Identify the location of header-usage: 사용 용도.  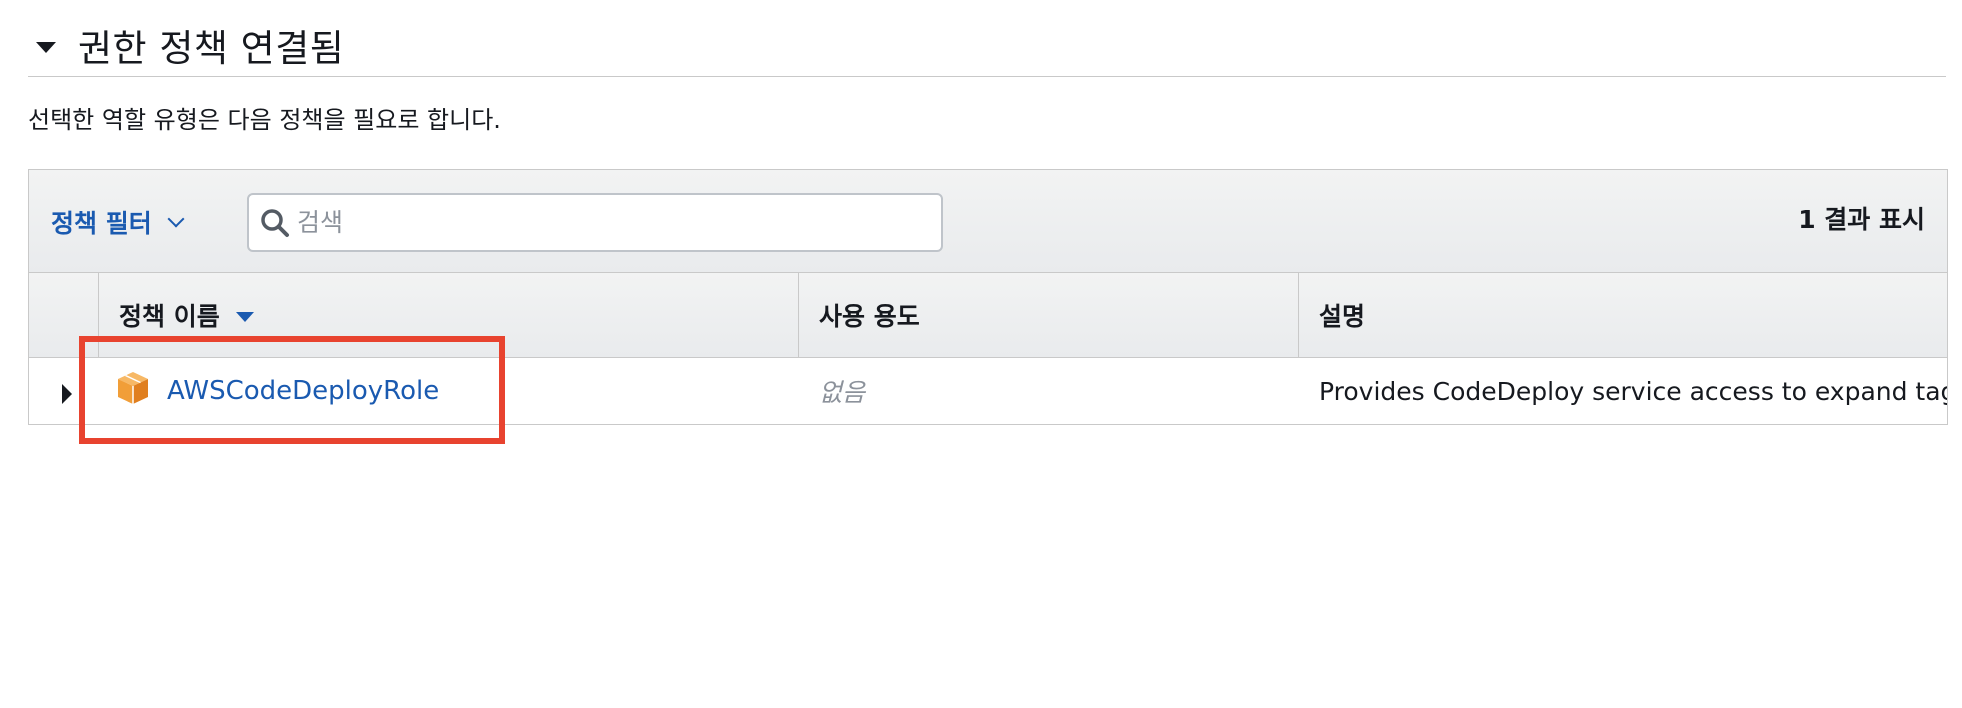
(1049, 315).